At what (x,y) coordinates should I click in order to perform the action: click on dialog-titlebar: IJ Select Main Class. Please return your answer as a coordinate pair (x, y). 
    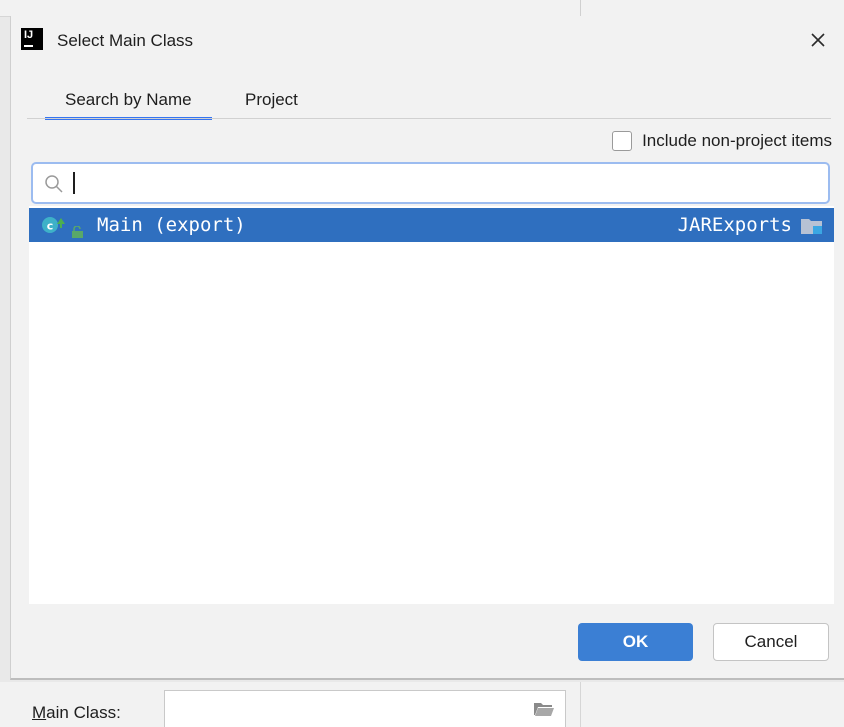
    Looking at the image, I should click on (427, 41).